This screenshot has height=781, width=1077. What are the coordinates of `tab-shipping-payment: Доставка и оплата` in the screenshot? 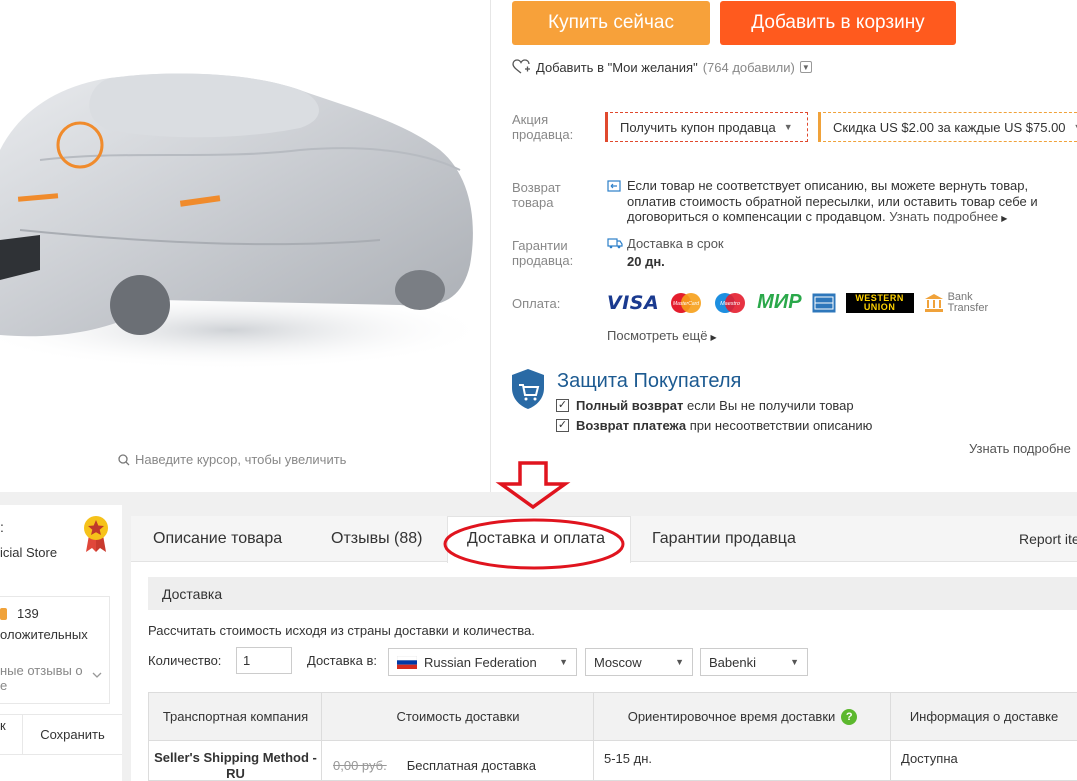 It's located at (536, 539).